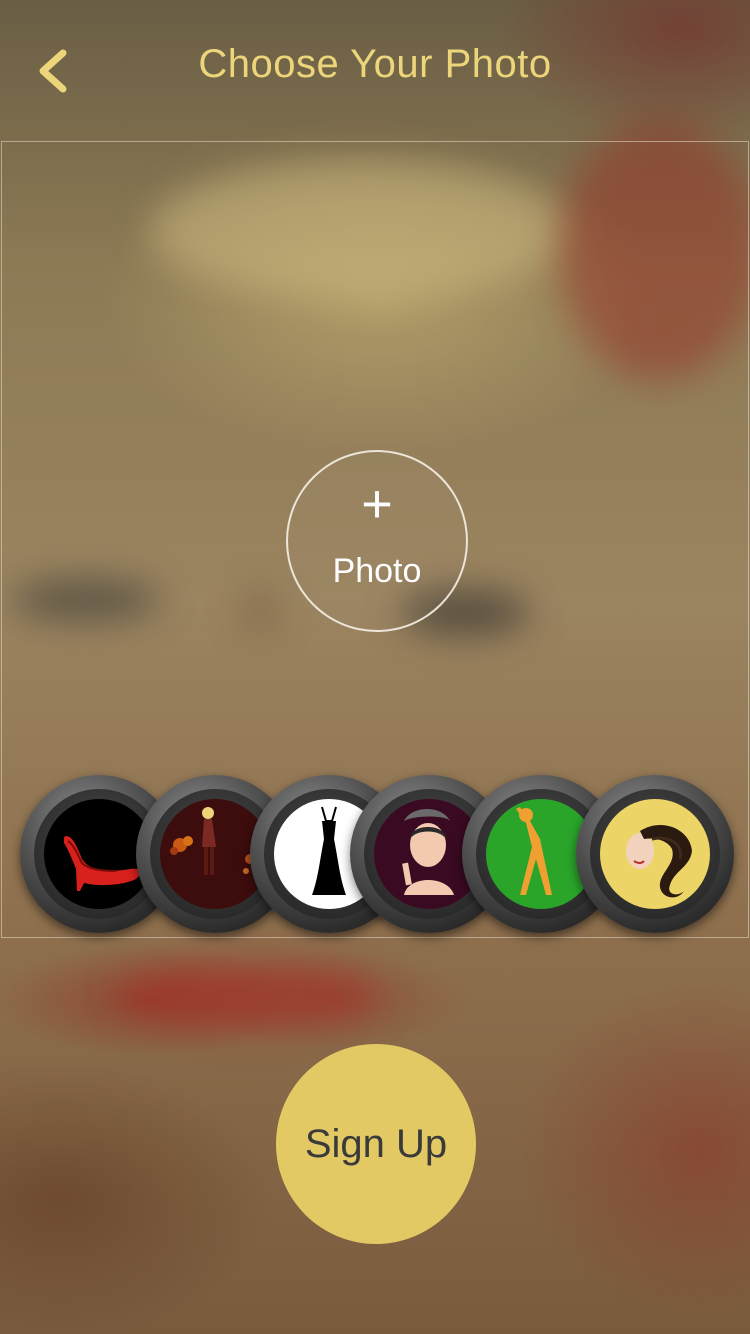 This screenshot has height=1334, width=750. What do you see at coordinates (376, 1144) in the screenshot?
I see `sign-up-button: Sign Up` at bounding box center [376, 1144].